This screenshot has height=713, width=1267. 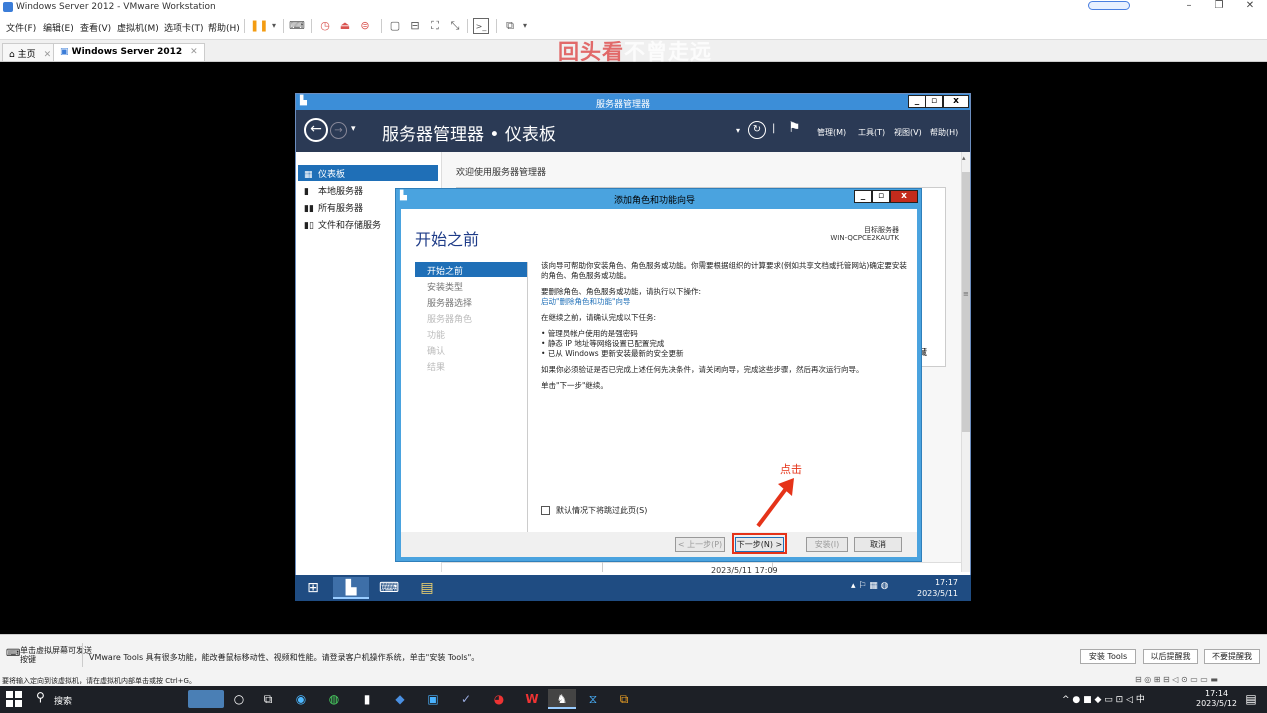 What do you see at coordinates (870, 586) in the screenshot?
I see `guest-tray: ▴ ⚐ ▦ ◍` at bounding box center [870, 586].